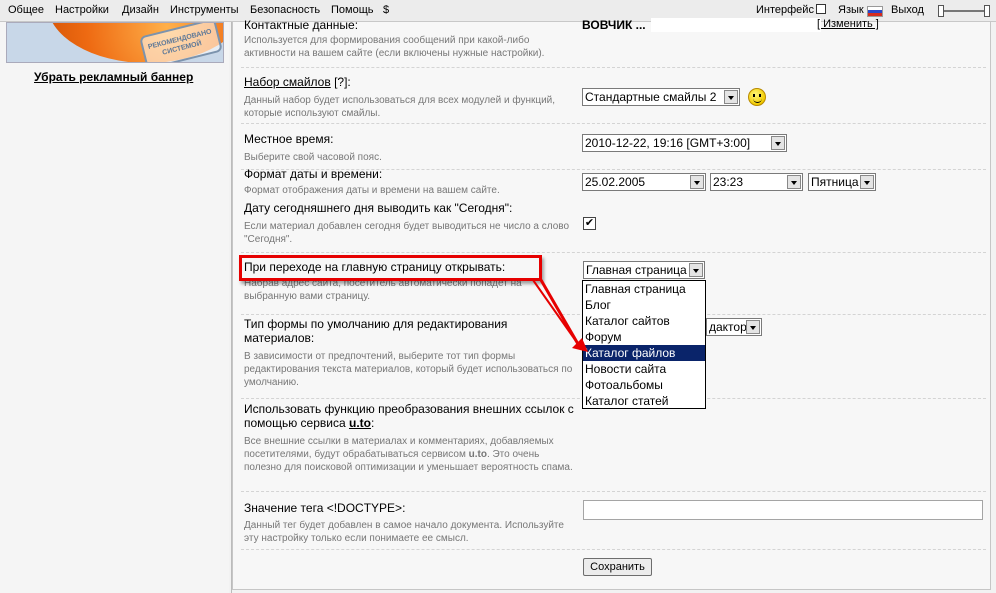  I want to click on annotation-arrow, so click(560, 315).